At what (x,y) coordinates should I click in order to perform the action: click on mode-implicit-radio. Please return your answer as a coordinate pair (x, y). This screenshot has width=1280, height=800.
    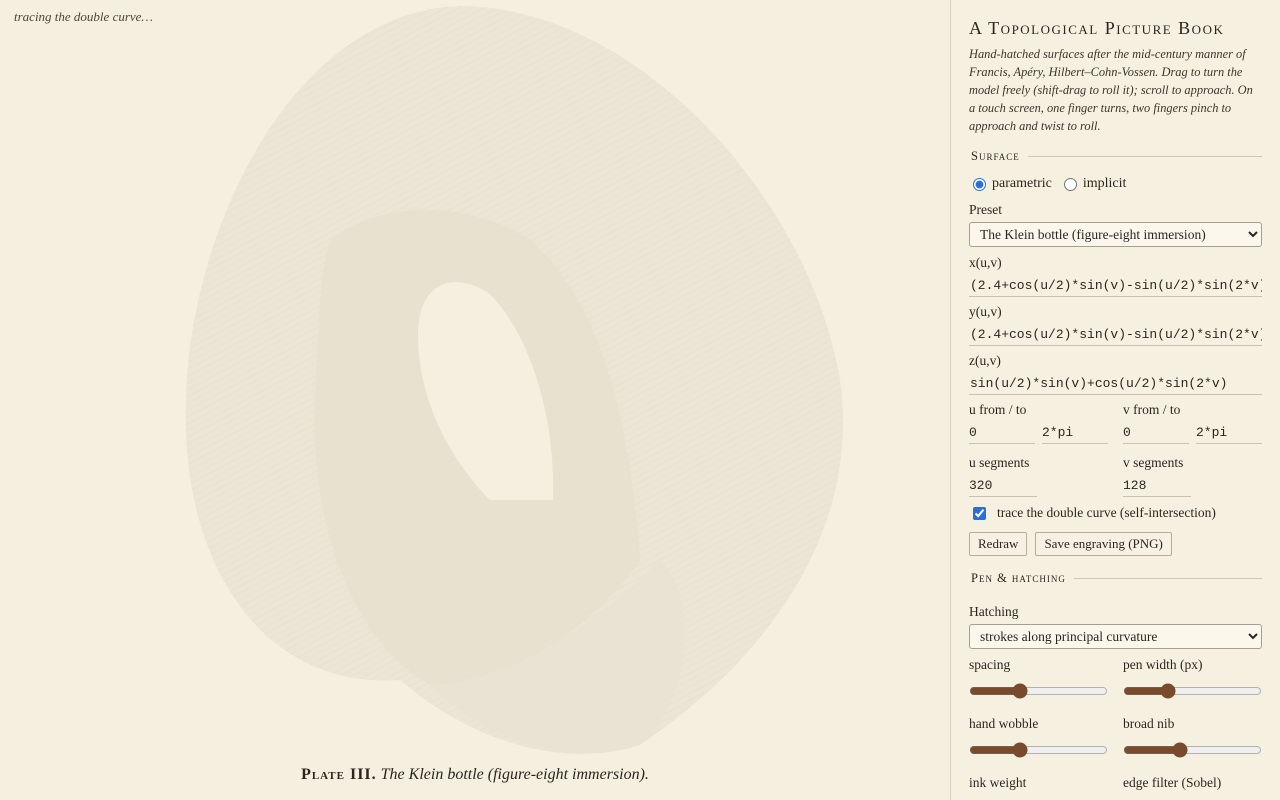
    Looking at the image, I should click on (1070, 184).